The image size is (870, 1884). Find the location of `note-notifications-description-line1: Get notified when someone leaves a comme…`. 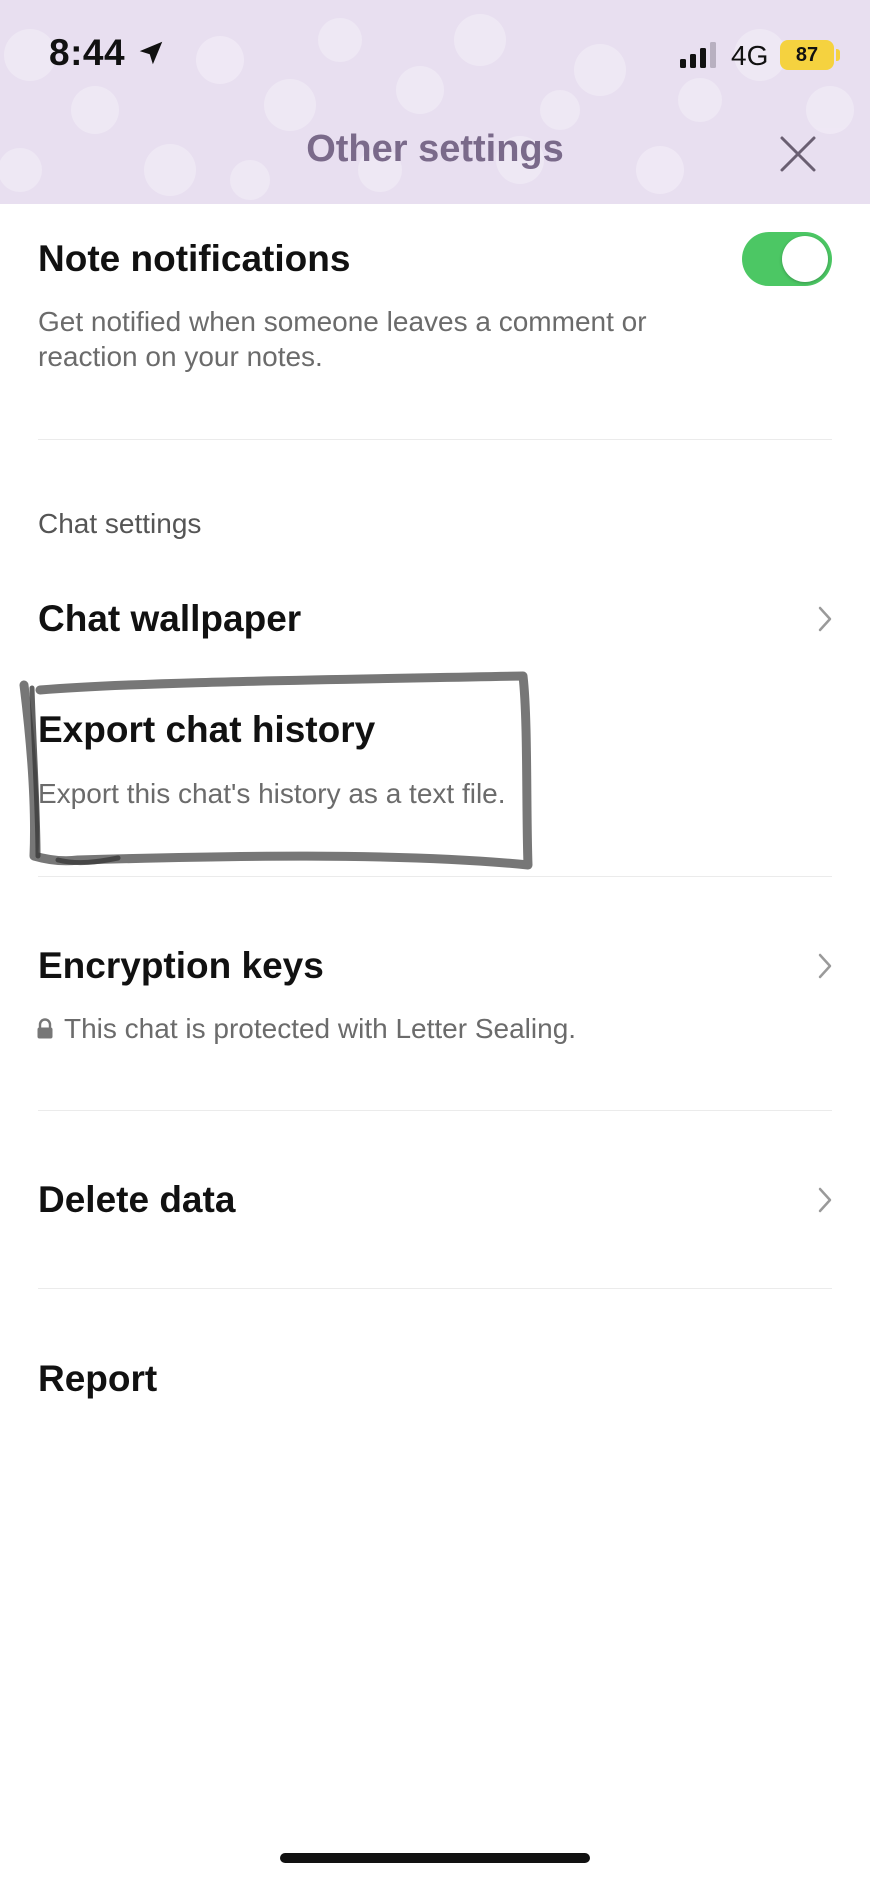

note-notifications-description-line1: Get notified when someone leaves a comme… is located at coordinates (342, 321).